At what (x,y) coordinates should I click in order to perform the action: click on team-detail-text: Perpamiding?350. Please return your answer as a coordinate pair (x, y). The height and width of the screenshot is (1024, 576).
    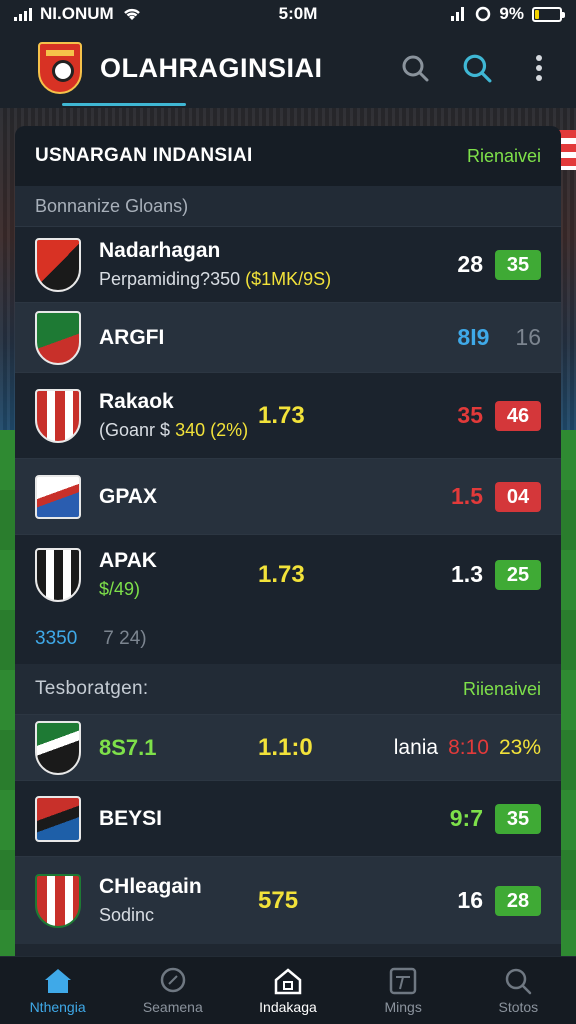
    Looking at the image, I should click on (170, 279).